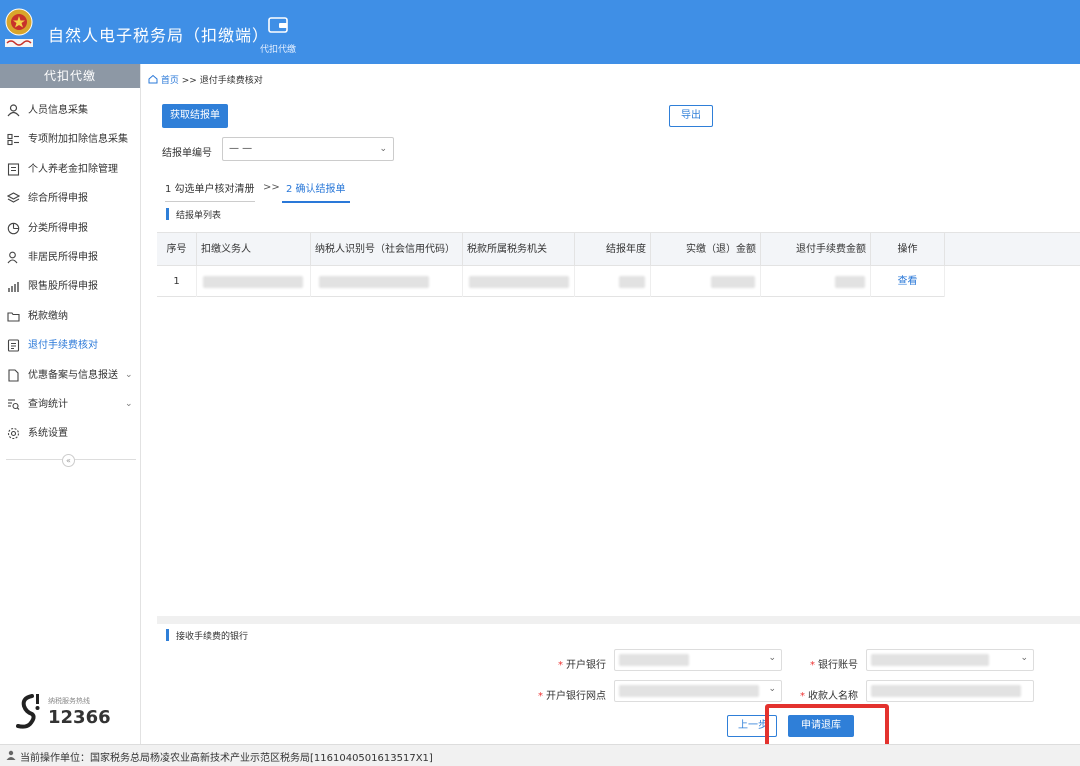 The image size is (1080, 766). Describe the element at coordinates (231, 81) in the screenshot. I see `breadcrumb-current: 退付手续费核对` at that location.